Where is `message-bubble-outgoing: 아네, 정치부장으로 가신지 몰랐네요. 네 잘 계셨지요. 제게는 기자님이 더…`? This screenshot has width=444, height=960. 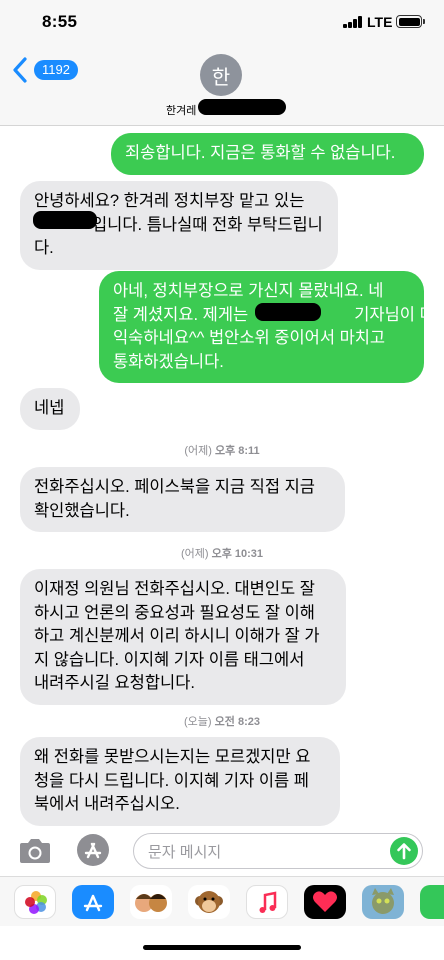 message-bubble-outgoing: 아네, 정치부장으로 가신지 몰랐네요. 네 잘 계셨지요. 제게는 기자님이 더… is located at coordinates (267, 327).